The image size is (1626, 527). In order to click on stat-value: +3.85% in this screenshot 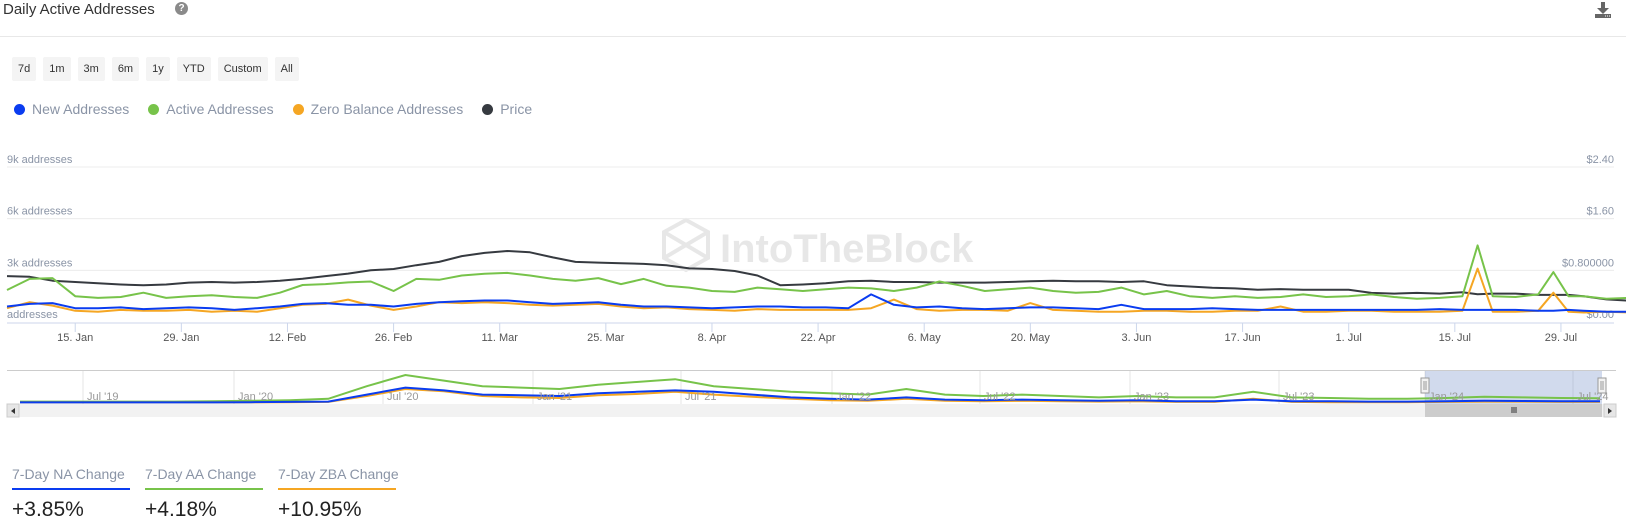, I will do `click(48, 509)`.